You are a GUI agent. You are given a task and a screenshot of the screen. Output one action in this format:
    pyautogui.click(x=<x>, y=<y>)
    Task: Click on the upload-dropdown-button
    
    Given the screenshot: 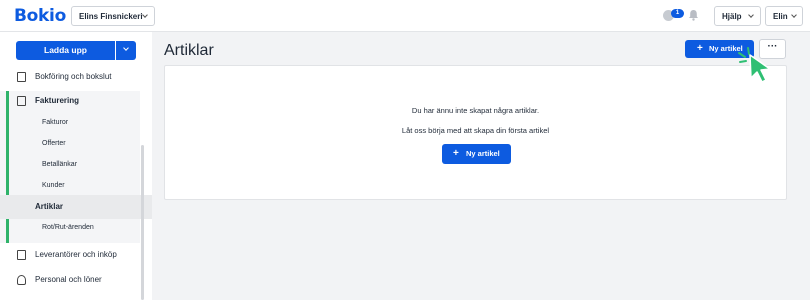 What is the action you would take?
    pyautogui.click(x=126, y=50)
    